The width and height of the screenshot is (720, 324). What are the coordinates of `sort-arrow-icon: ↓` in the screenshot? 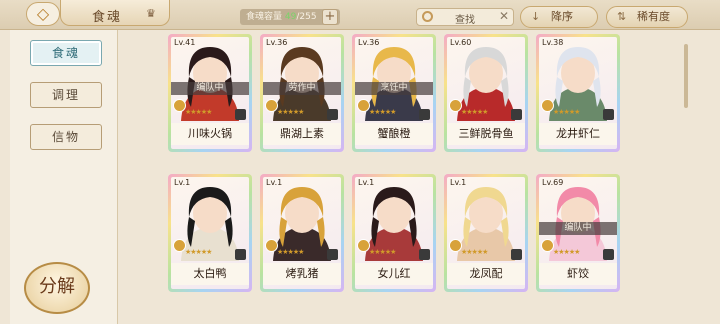 It's located at (536, 16).